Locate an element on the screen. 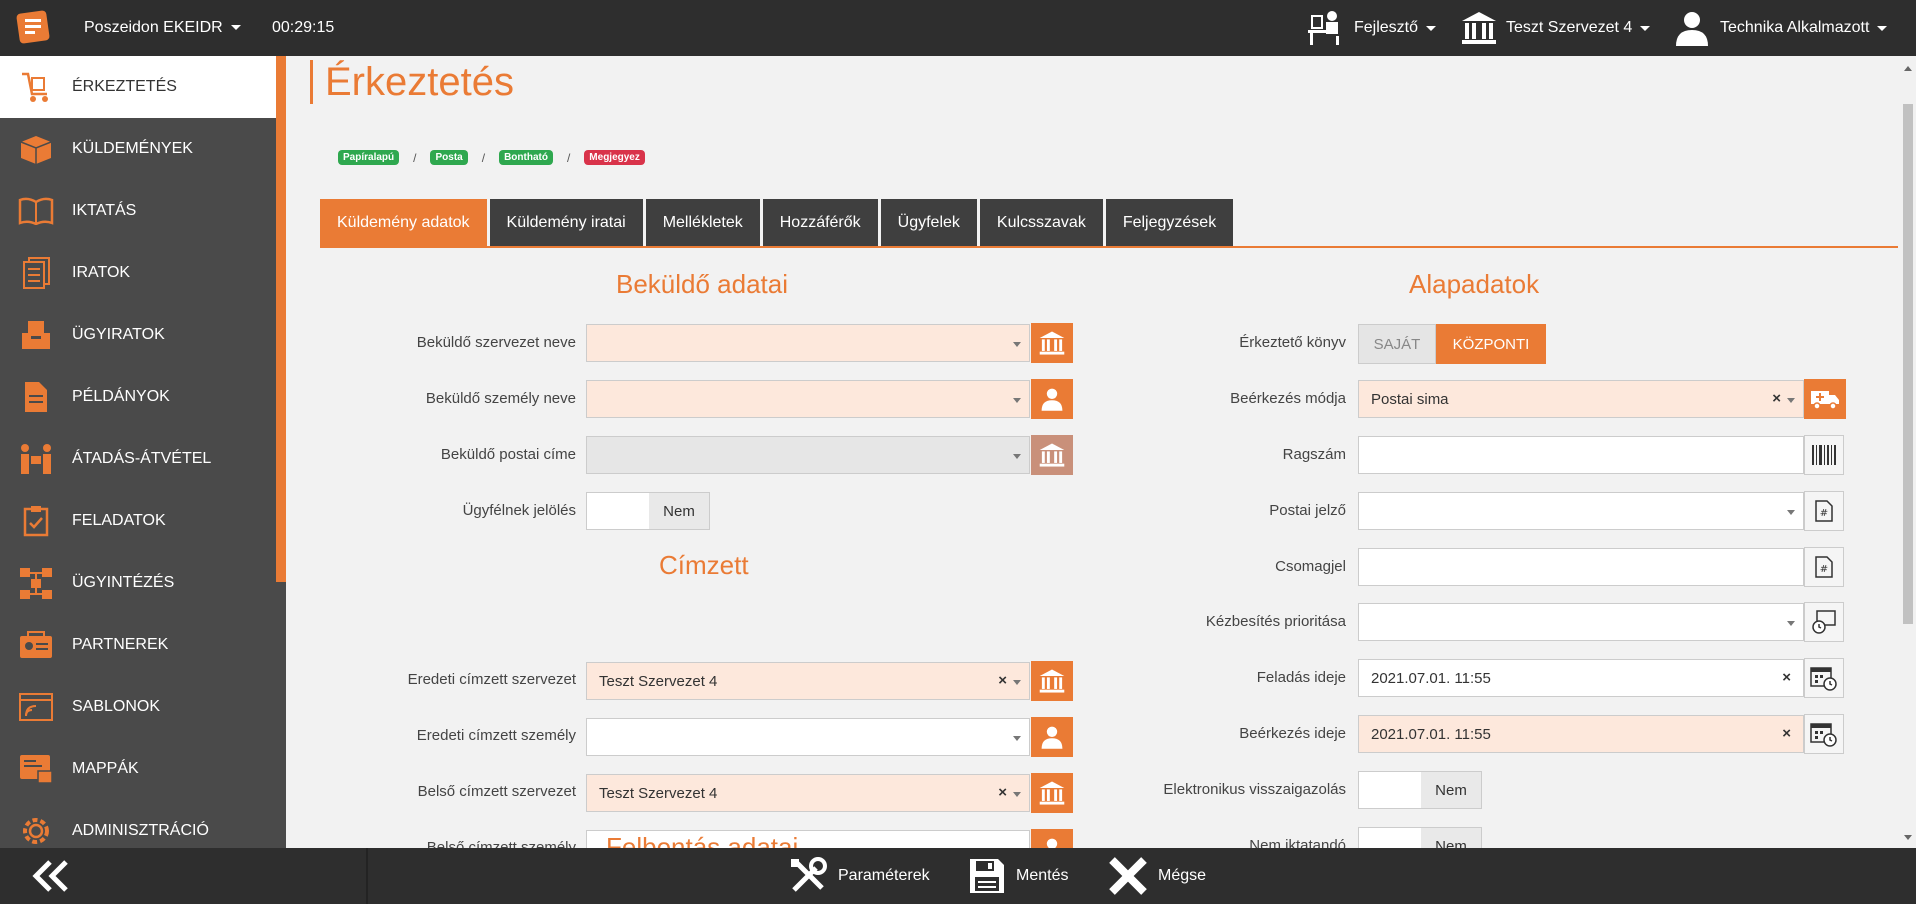 Image resolution: width=1916 pixels, height=904 pixels. book-central-option: KÖZPONTI is located at coordinates (1491, 344).